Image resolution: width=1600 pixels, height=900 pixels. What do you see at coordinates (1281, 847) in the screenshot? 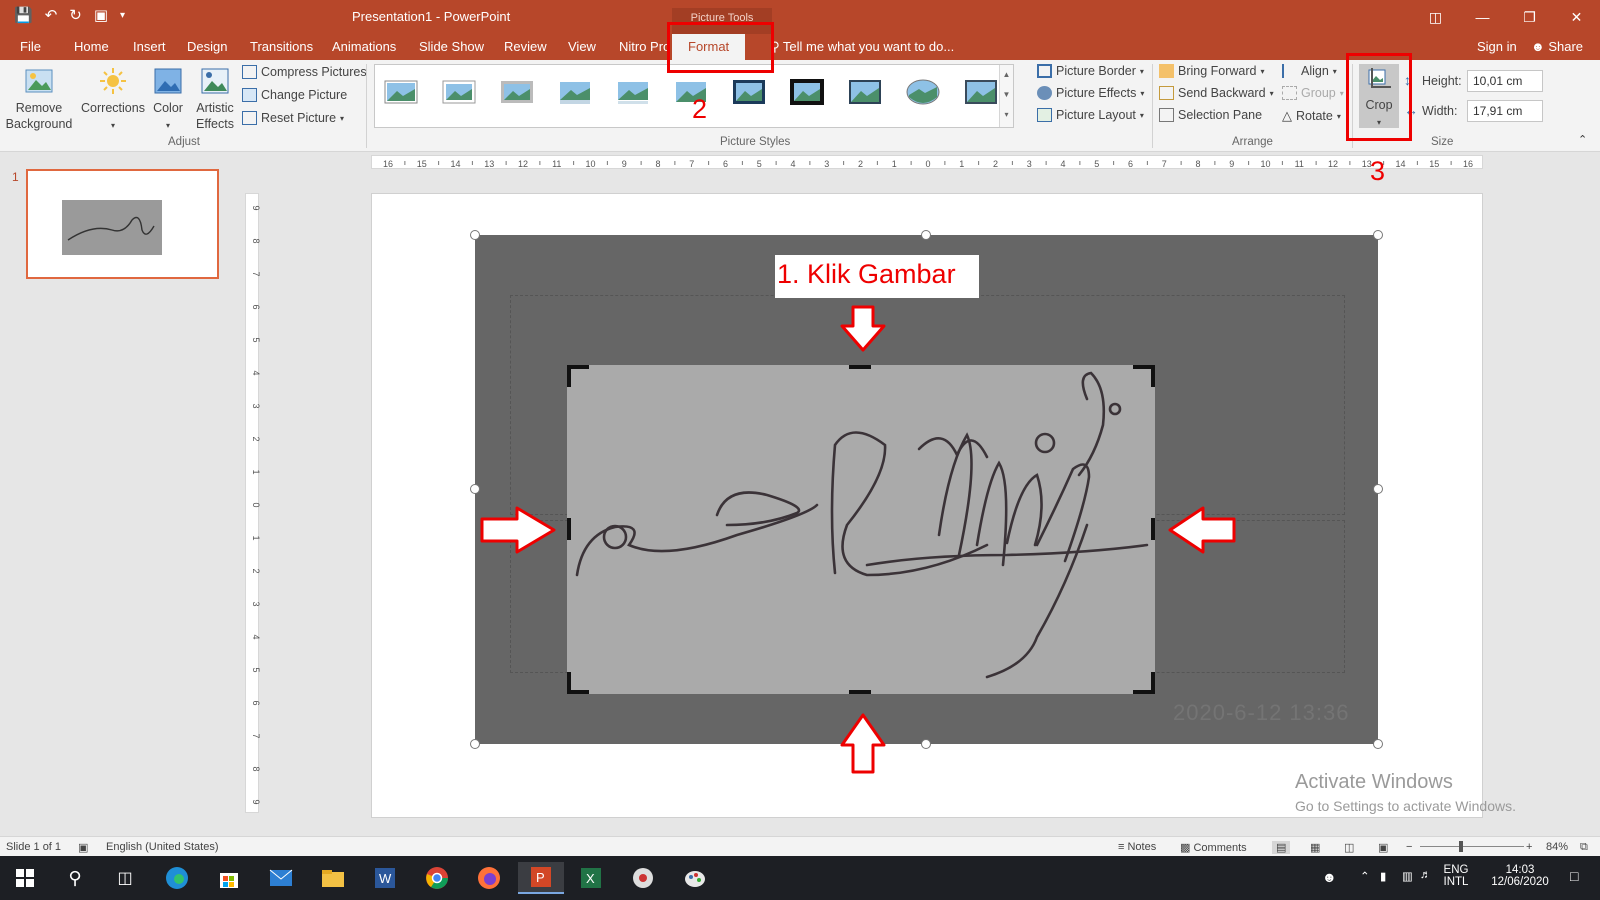
I see `normal-view-icon: ▤` at bounding box center [1281, 847].